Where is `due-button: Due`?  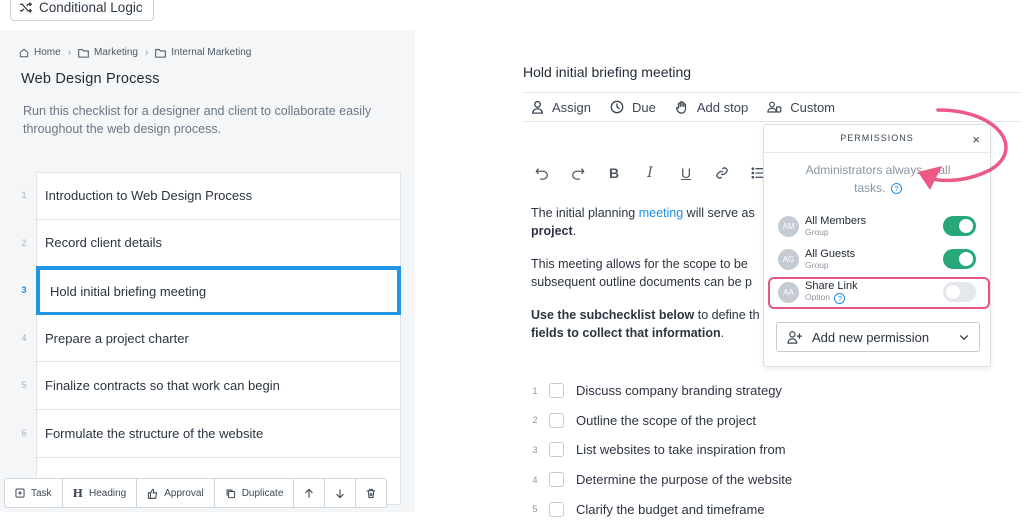 due-button: Due is located at coordinates (633, 107).